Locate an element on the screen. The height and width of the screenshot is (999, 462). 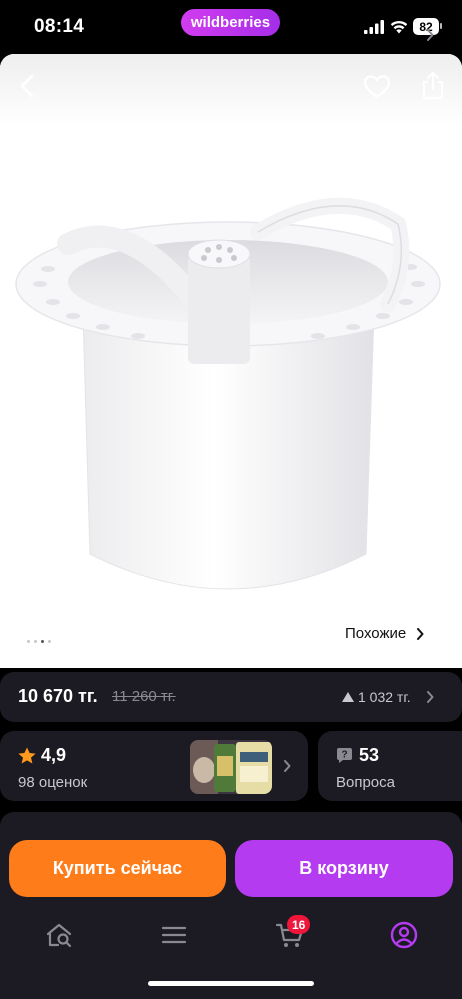
home-indicator is located at coordinates (231, 983).